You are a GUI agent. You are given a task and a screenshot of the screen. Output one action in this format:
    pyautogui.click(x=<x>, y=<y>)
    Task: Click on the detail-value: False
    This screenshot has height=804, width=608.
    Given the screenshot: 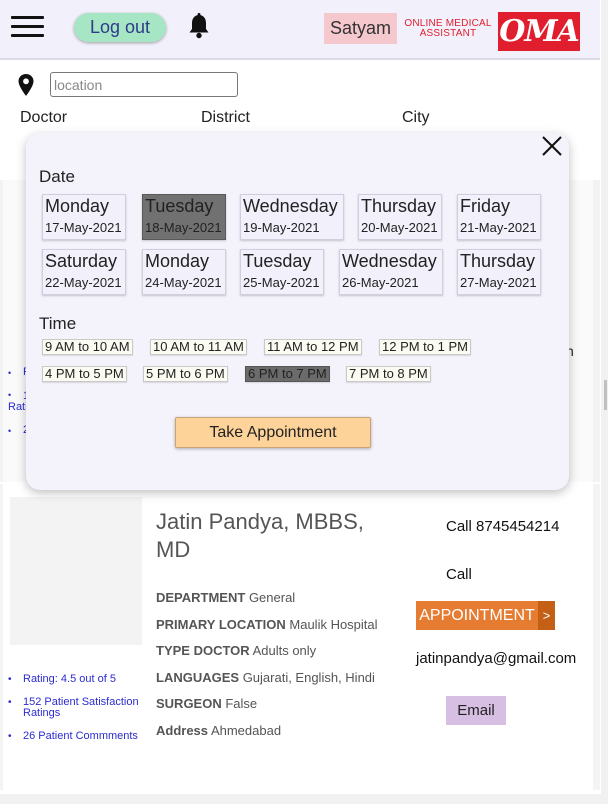 What is the action you would take?
    pyautogui.click(x=241, y=703)
    